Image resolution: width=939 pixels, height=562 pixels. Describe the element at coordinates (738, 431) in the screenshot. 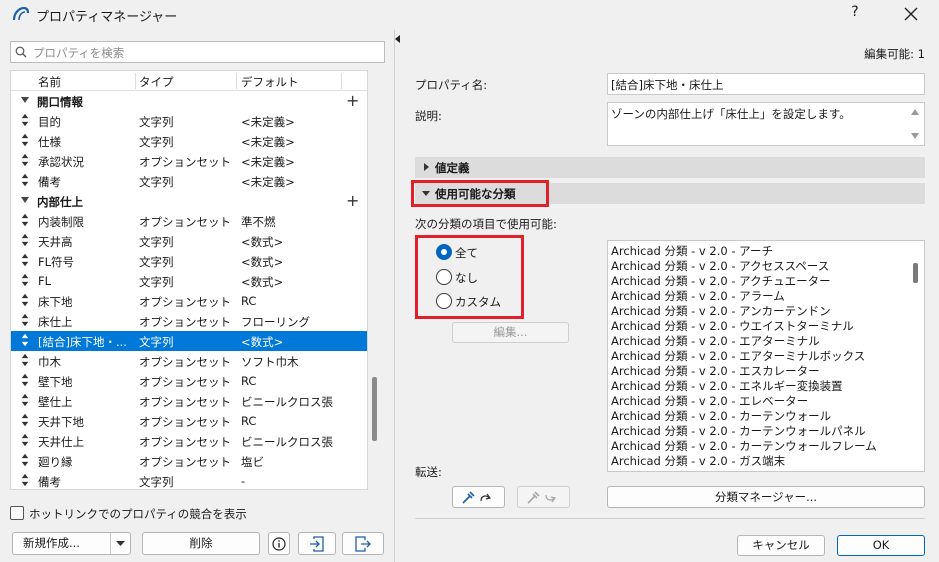

I see `classification-item: Archicad 分類 - v 2.0 - カーテンウォールパネル` at that location.